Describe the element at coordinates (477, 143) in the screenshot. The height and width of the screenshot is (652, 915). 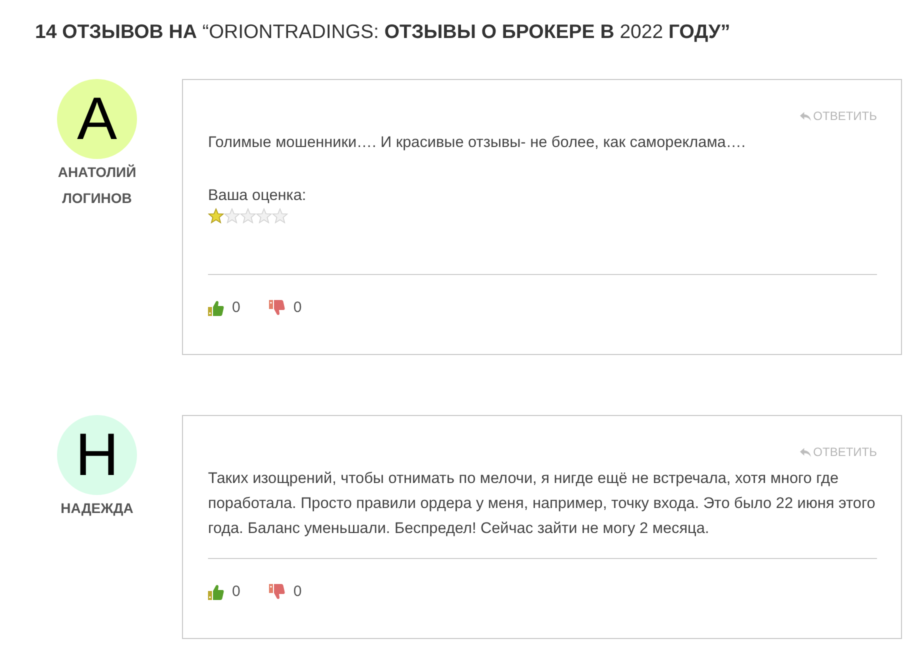
I see `comment-text: Голимые мошенники…. И красивые отзывы- не более, как самореклама….` at that location.